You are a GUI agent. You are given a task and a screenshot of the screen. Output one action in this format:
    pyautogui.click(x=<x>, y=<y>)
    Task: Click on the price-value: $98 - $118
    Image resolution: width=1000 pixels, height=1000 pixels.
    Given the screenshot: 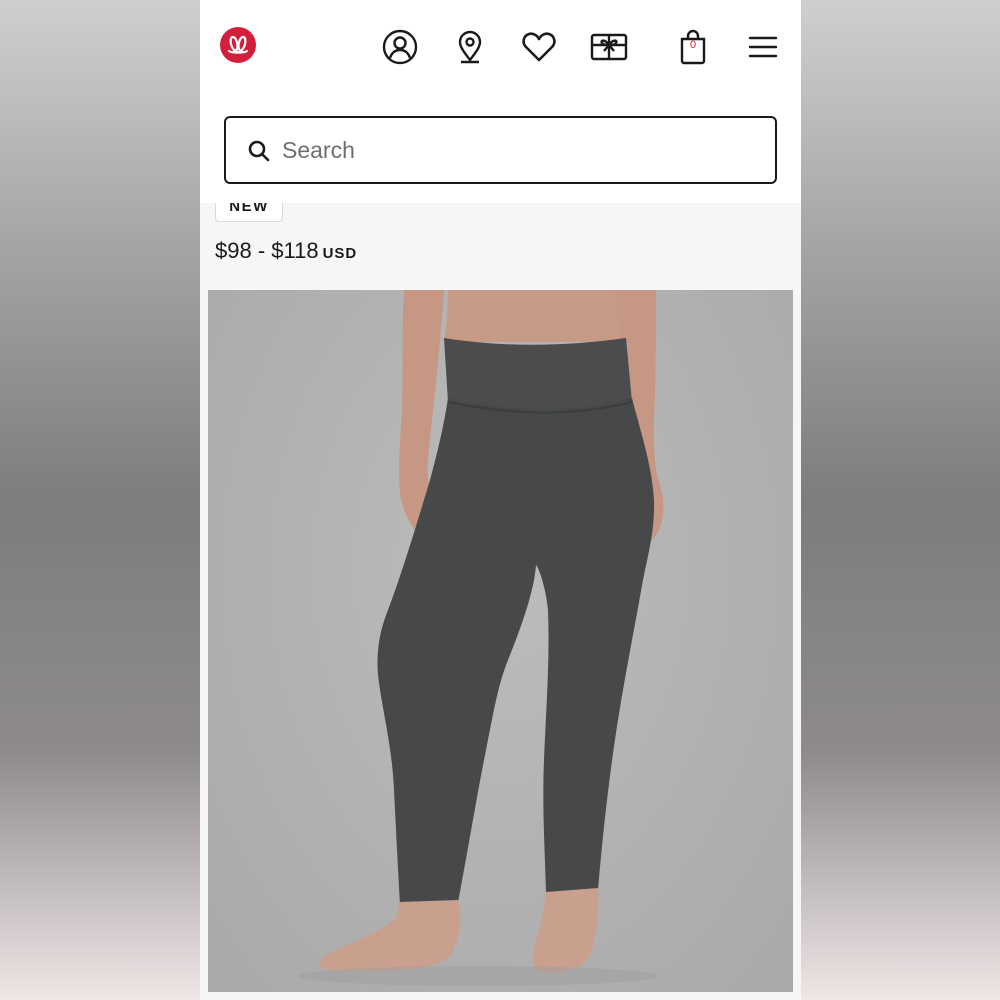 What is the action you would take?
    pyautogui.click(x=267, y=250)
    